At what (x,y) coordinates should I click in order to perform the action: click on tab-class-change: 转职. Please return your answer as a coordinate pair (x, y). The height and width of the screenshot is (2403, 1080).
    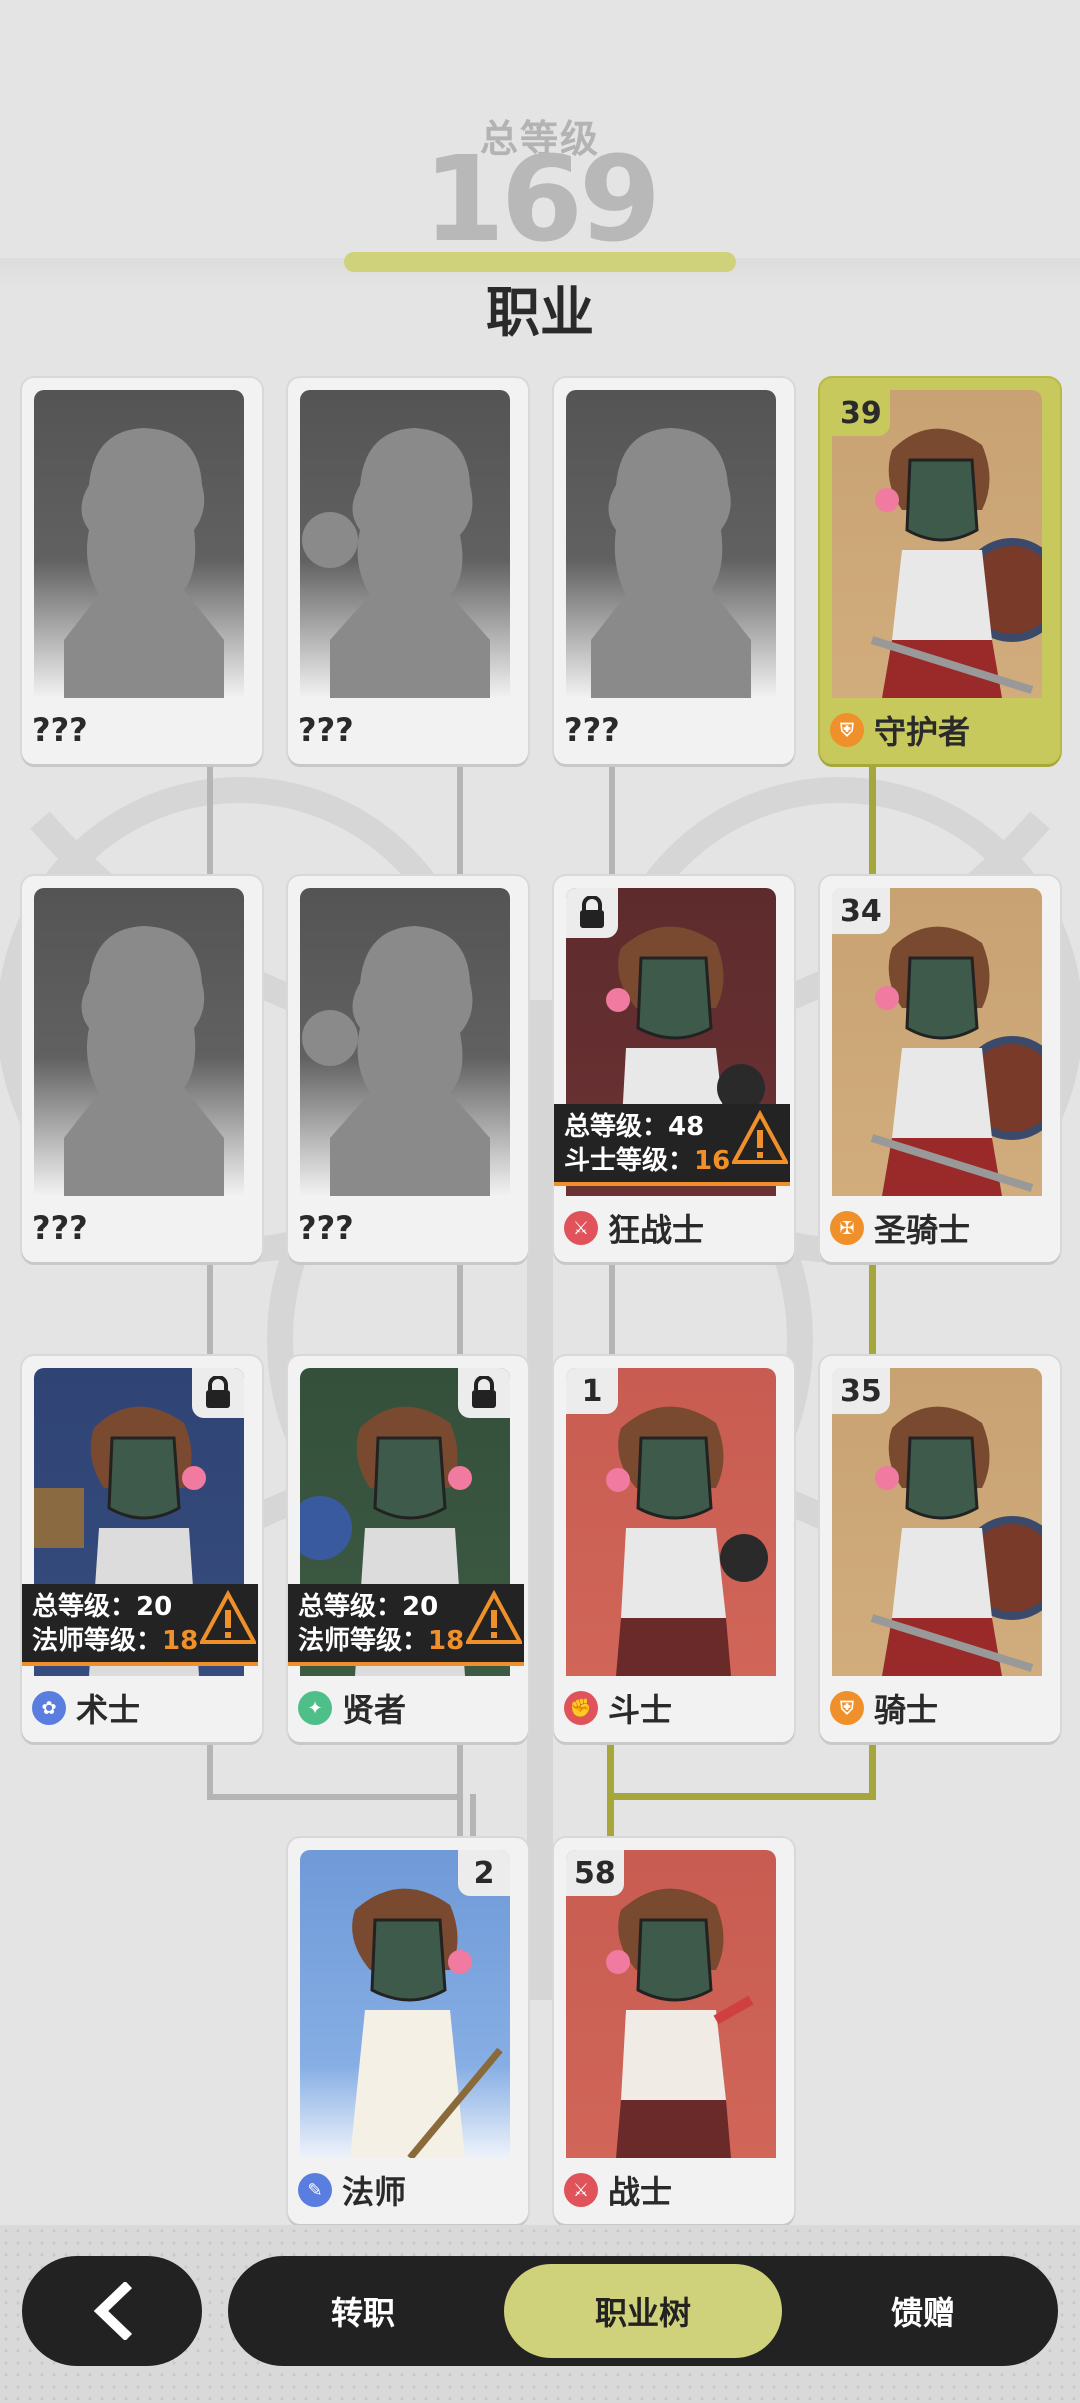
    Looking at the image, I should click on (363, 2311).